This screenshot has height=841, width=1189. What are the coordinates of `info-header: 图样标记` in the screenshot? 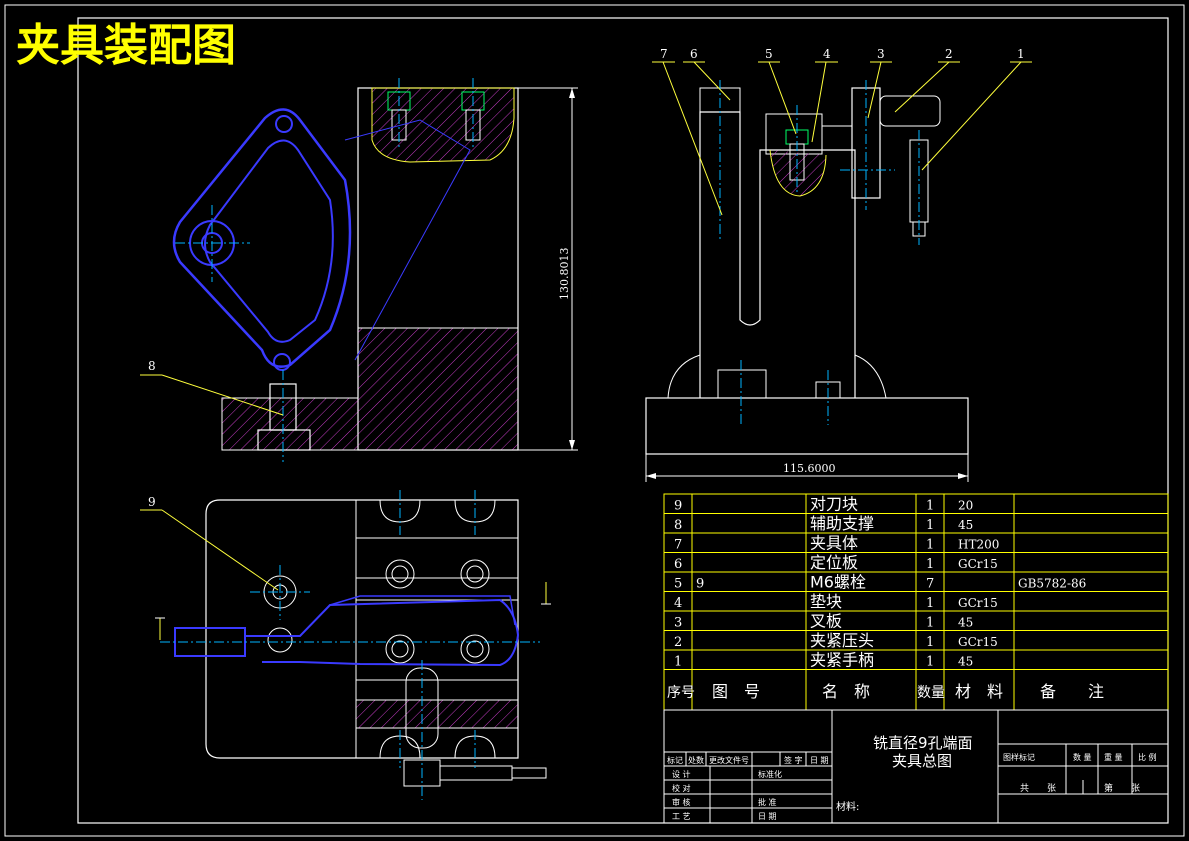 It's located at (1019, 757).